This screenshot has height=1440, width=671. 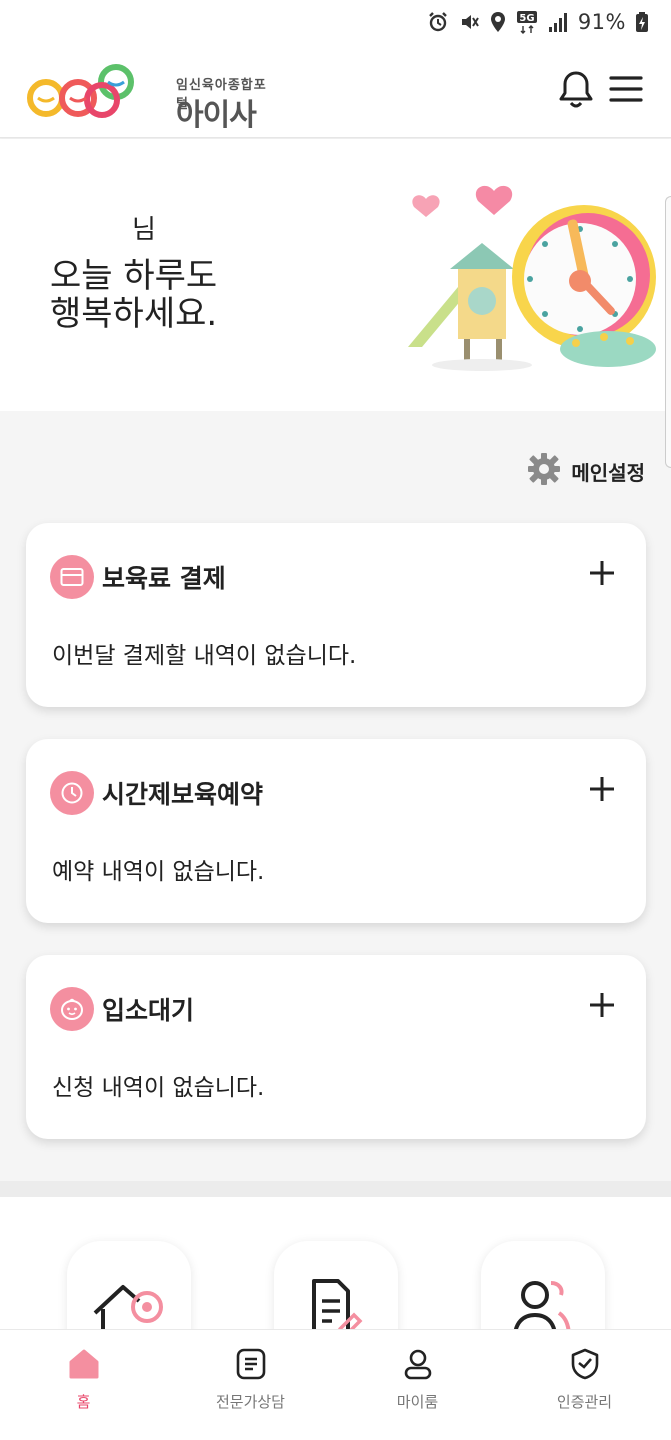 What do you see at coordinates (584, 1385) in the screenshot?
I see `nav-certification: 인증관리` at bounding box center [584, 1385].